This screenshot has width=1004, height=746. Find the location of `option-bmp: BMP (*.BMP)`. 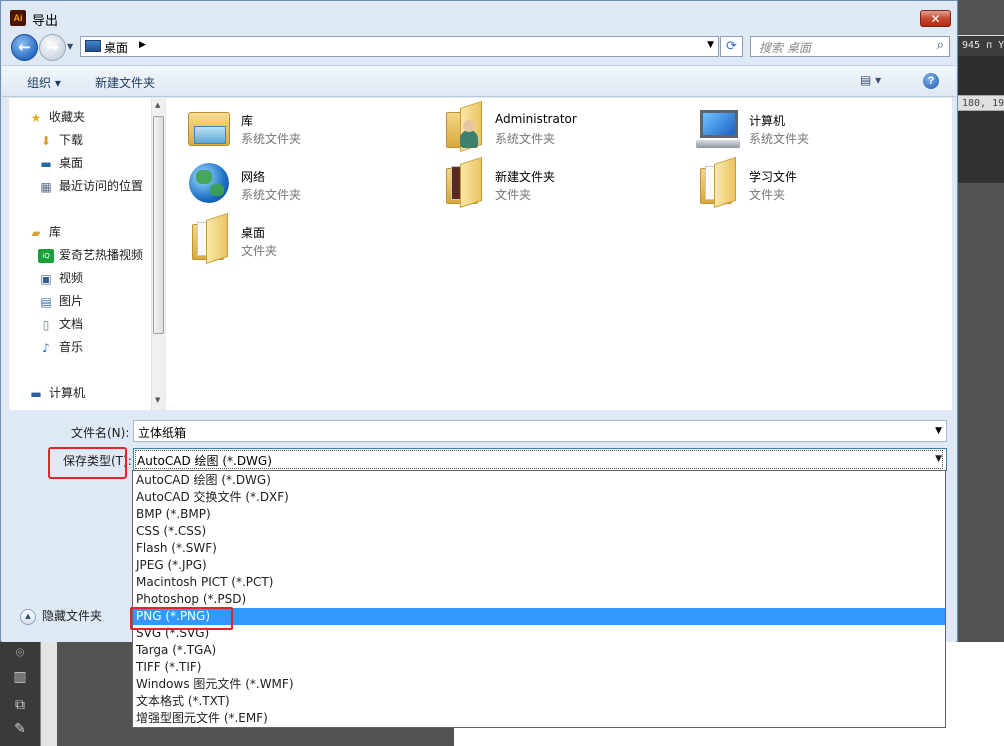

option-bmp: BMP (*.BMP) is located at coordinates (539, 514).